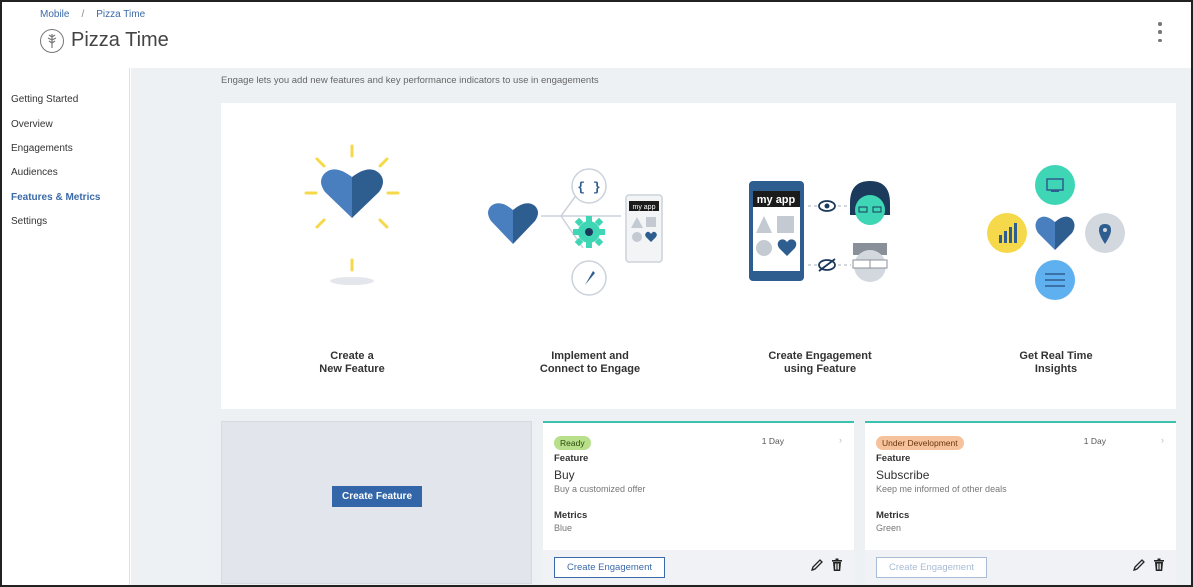  I want to click on feature-description: Keep me informed of other deals, so click(941, 489).